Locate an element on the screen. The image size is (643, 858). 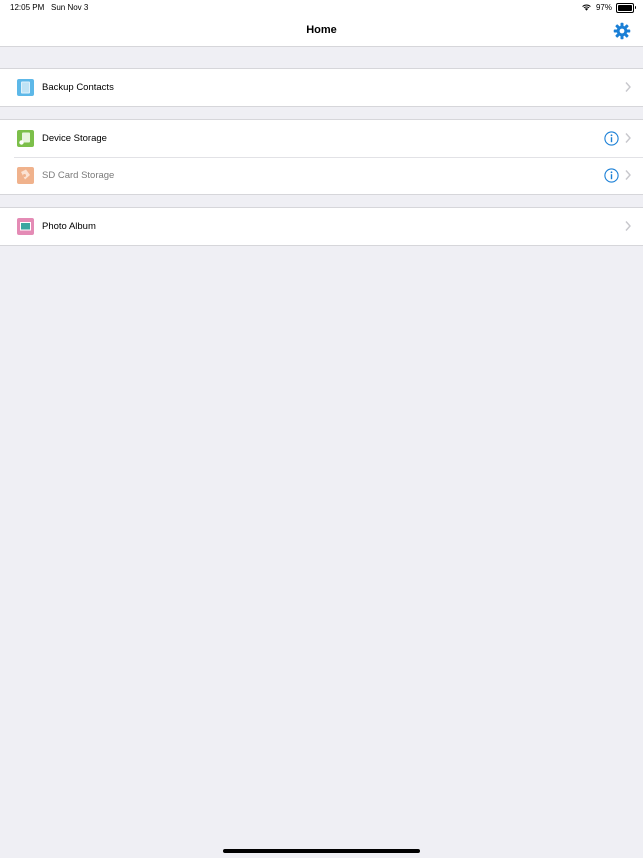
gear-icon is located at coordinates (622, 31).